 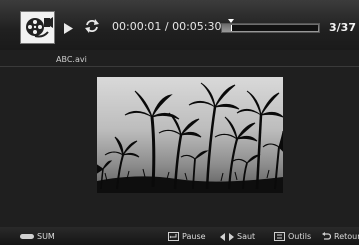 I want to click on progress-remaining, so click(x=274, y=28).